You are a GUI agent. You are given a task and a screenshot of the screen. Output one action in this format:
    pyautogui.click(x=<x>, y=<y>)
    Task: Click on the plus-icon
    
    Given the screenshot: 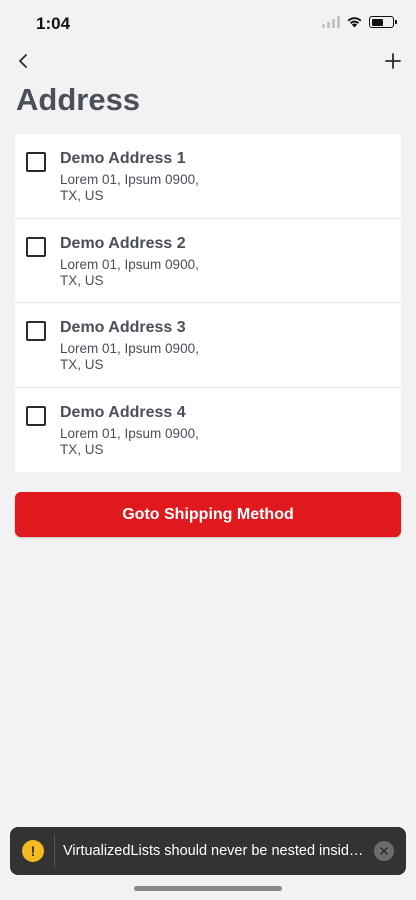 What is the action you would take?
    pyautogui.click(x=393, y=61)
    